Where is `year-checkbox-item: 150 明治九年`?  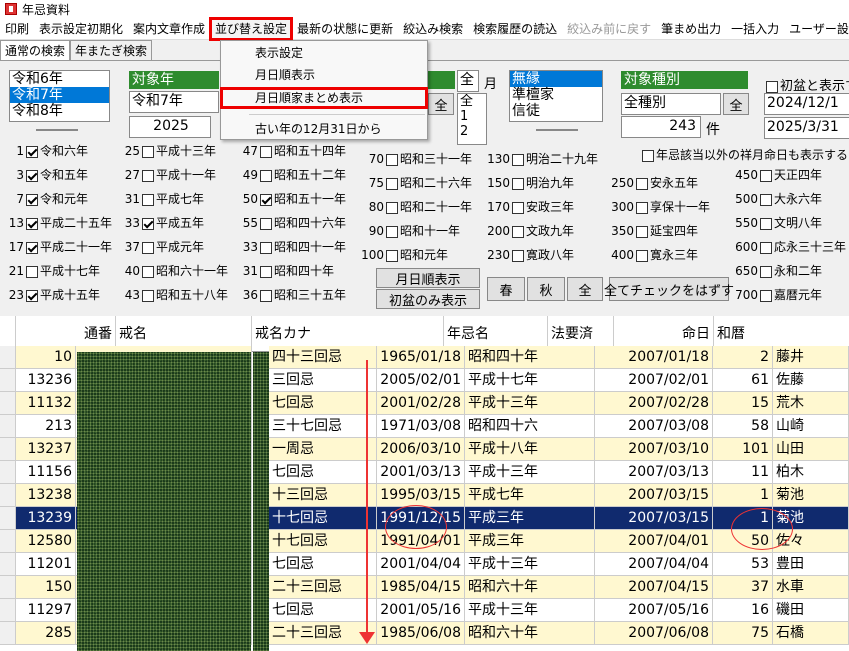 year-checkbox-item: 150 明治九年 is located at coordinates (528, 183).